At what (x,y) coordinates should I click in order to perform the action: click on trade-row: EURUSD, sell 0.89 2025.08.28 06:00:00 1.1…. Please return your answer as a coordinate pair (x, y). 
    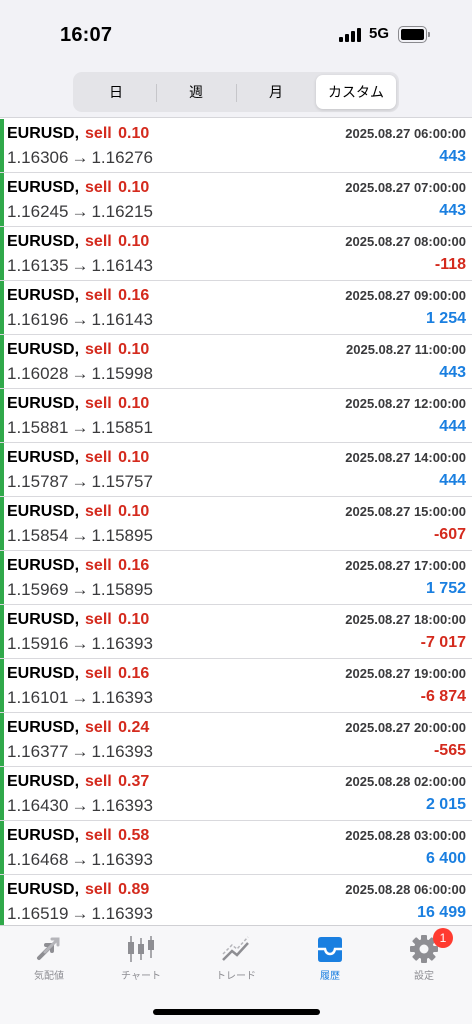
    Looking at the image, I should click on (236, 900).